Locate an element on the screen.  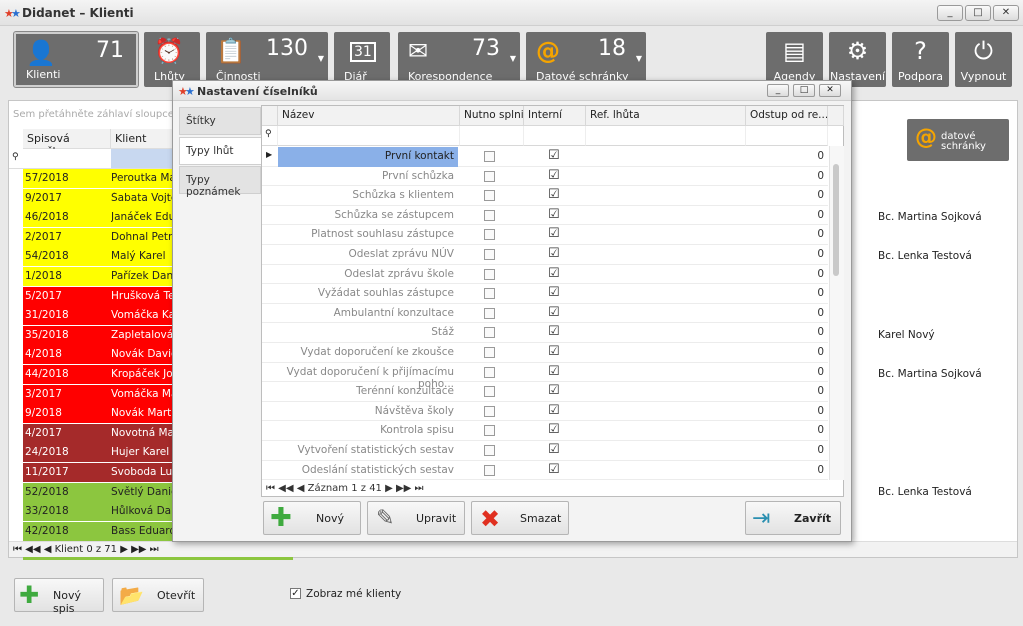
column-header-nazev: Název is located at coordinates (369, 116).